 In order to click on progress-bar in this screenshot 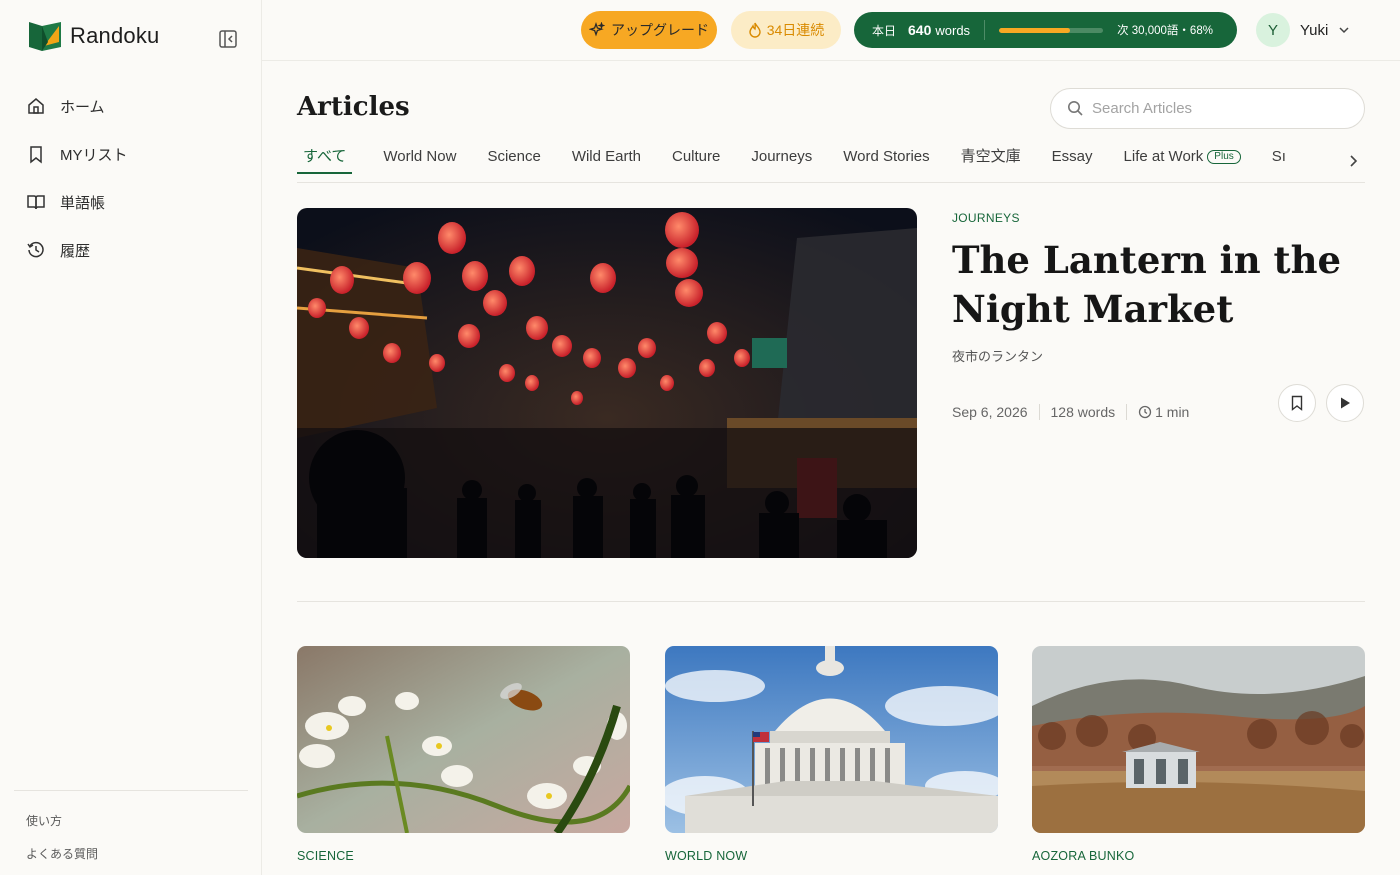, I will do `click(1051, 30)`.